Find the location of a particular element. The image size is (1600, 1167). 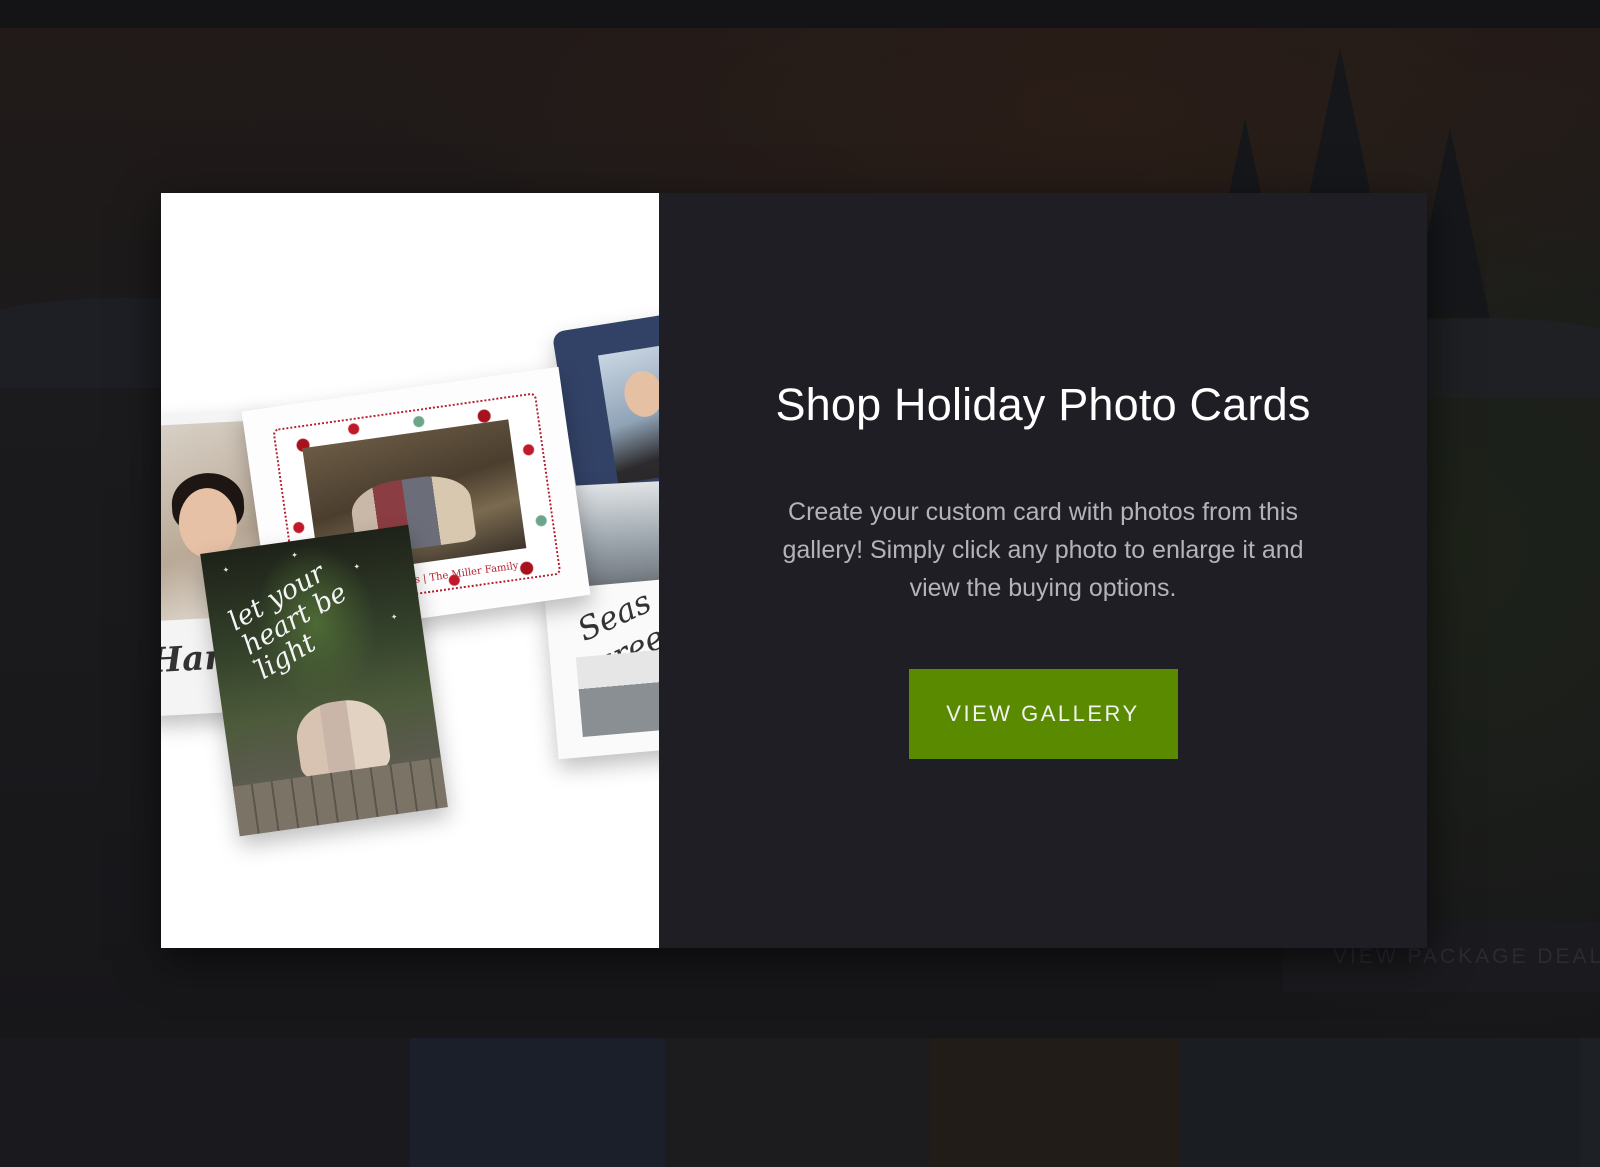

view-package-deals-label: VIEW PACKAGE DEALS is located at coordinates (1466, 956).